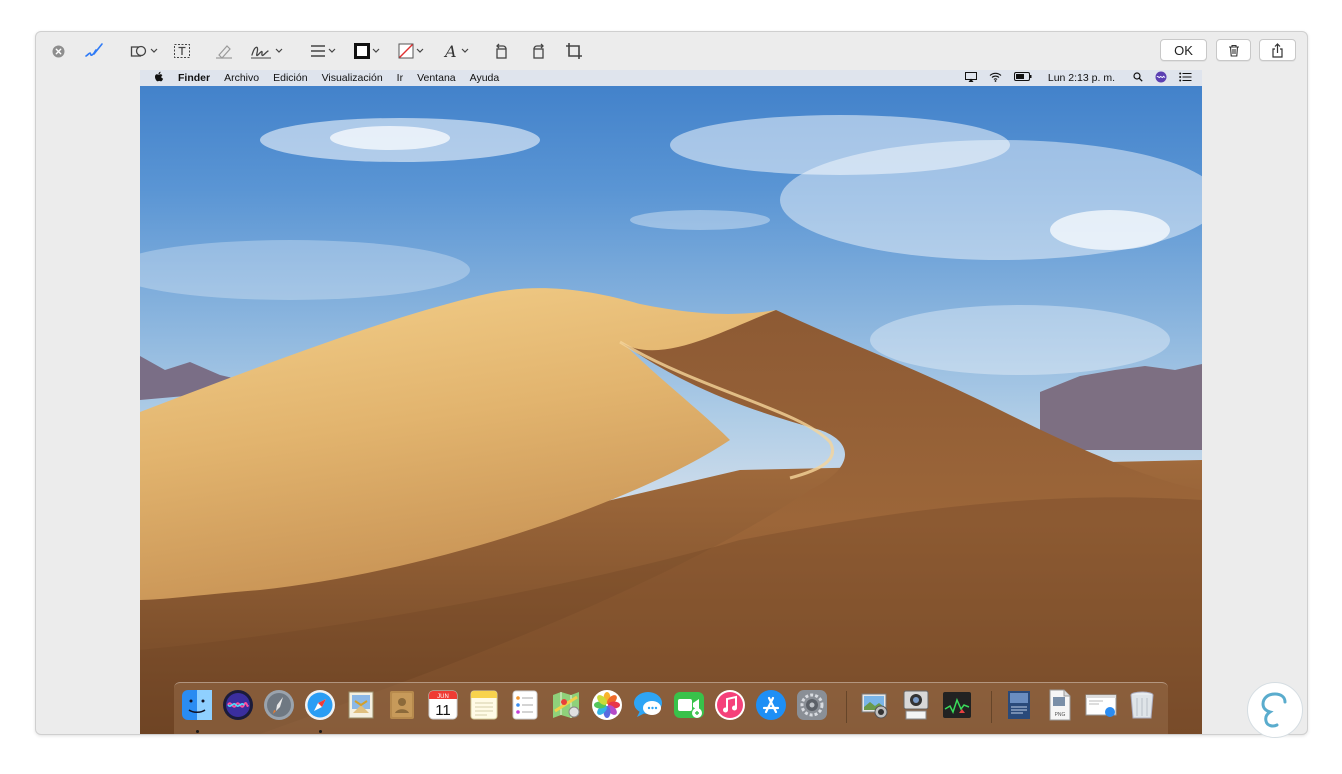 The image size is (1342, 774). Describe the element at coordinates (671, 708) in the screenshot. I see `mac-dock: JUN 11 PNG` at that location.